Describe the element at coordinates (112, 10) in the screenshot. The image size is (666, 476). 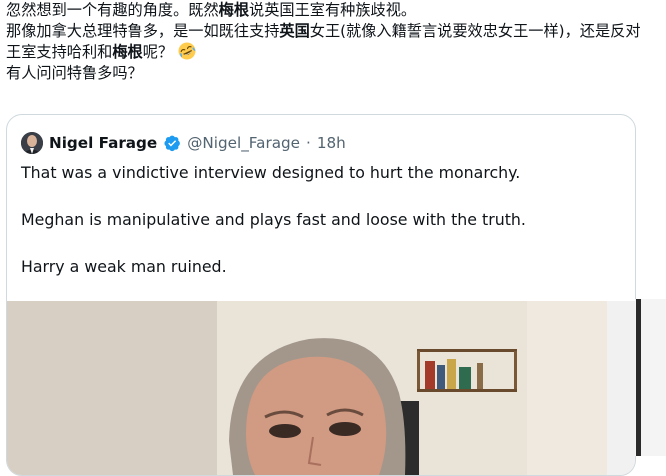
I see `text-segment: 忽然想到一个有趣的角度。既然` at that location.